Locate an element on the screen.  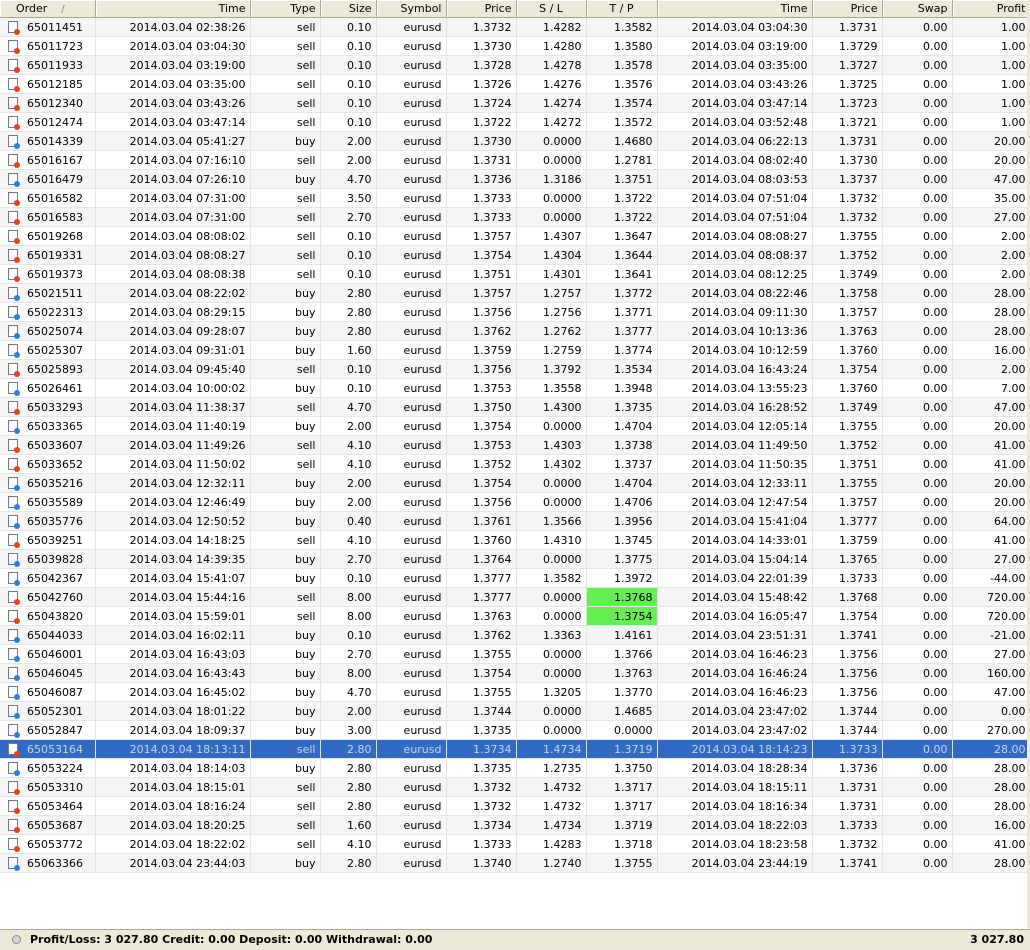
close-price-cell: 1.3768 is located at coordinates (847, 597).